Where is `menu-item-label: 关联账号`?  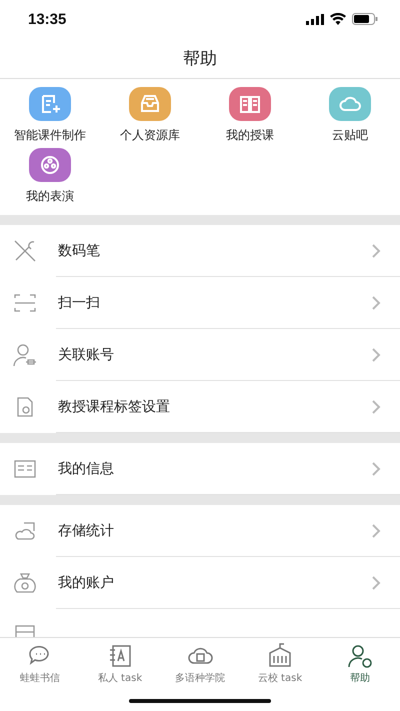
menu-item-label: 关联账号 is located at coordinates (214, 355).